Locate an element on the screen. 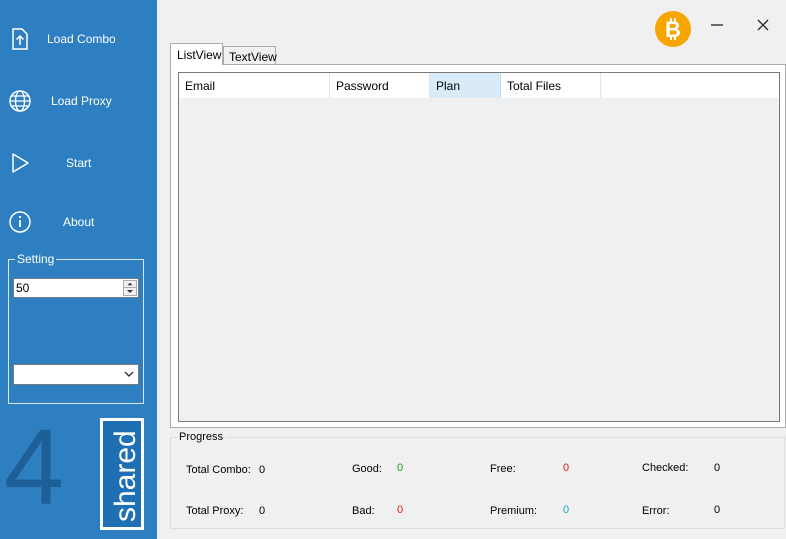 This screenshot has height=539, width=786. play-icon is located at coordinates (20, 163).